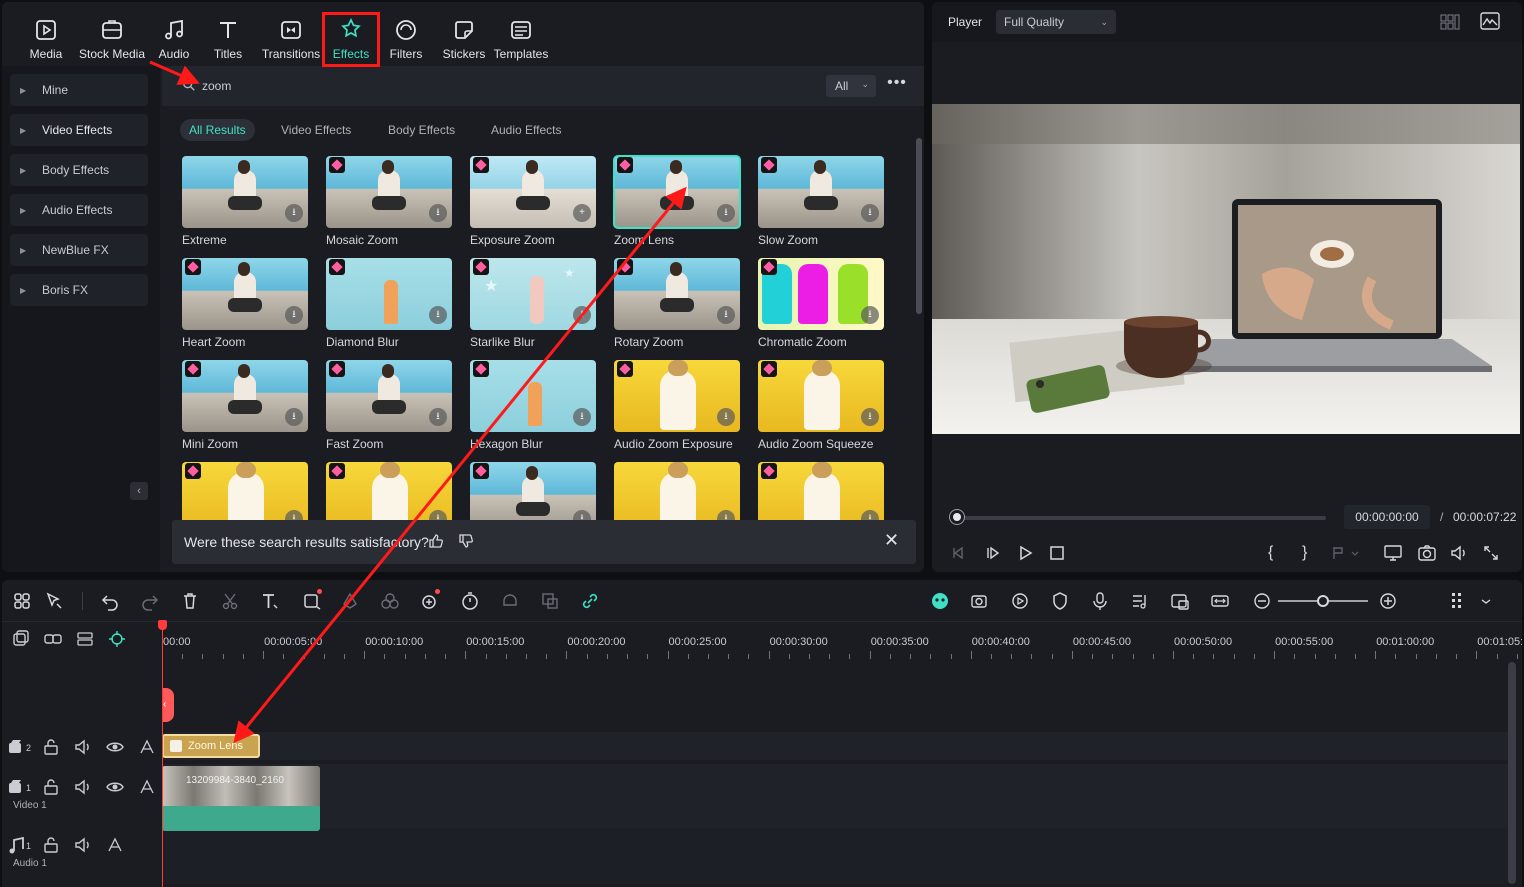  What do you see at coordinates (316, 130) in the screenshot?
I see `category-tab-video-effects: Video Effects` at bounding box center [316, 130].